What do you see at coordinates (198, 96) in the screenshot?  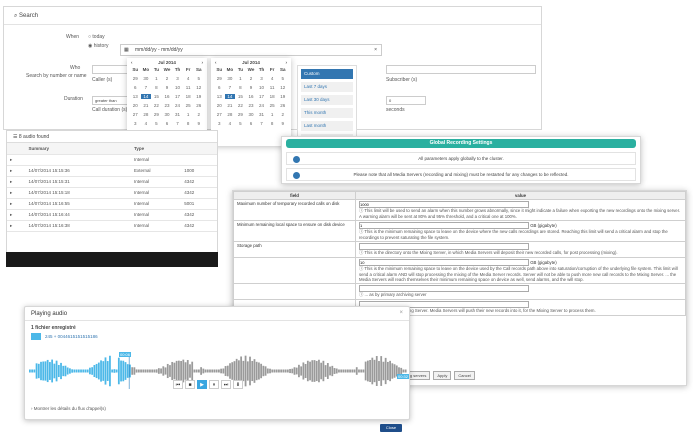 I see `calendar-day: 19` at bounding box center [198, 96].